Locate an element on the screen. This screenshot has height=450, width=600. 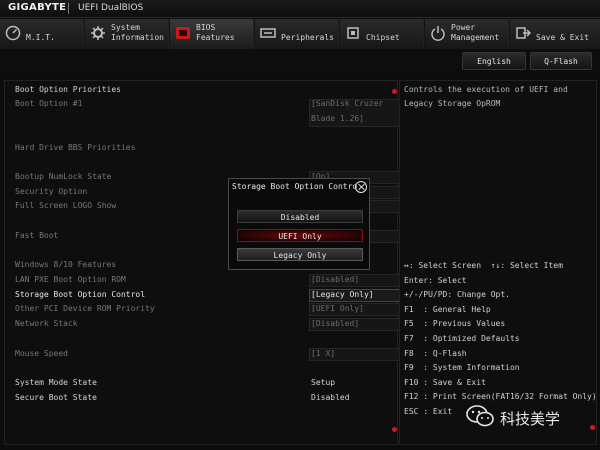
full-screen-logo-label: Full Screen LOGO Show is located at coordinates (66, 205).